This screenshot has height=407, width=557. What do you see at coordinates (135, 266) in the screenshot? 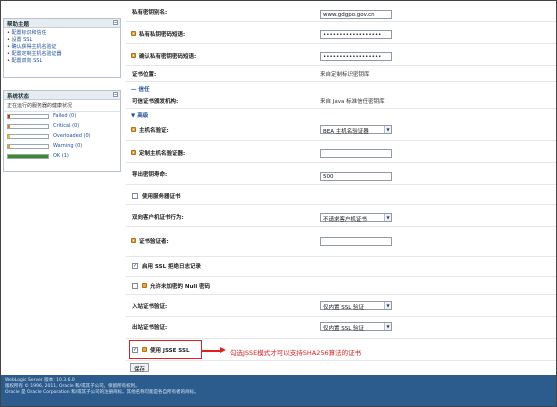
I see `ssl-rejection-log-checkbox: ✓` at bounding box center [135, 266].